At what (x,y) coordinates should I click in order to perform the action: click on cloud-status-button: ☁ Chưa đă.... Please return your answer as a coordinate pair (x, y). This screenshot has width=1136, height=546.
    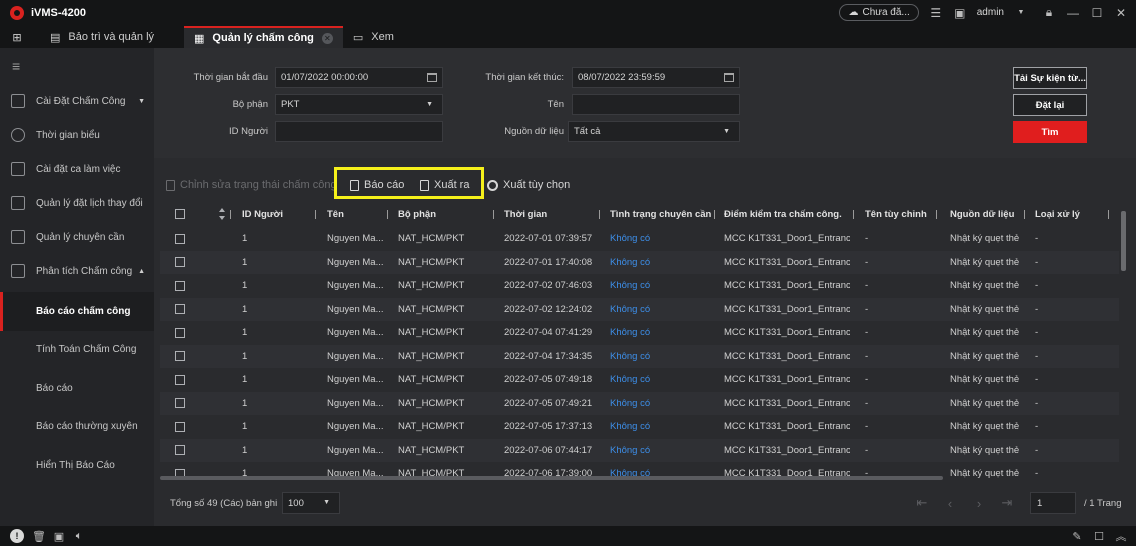
    Looking at the image, I should click on (879, 12).